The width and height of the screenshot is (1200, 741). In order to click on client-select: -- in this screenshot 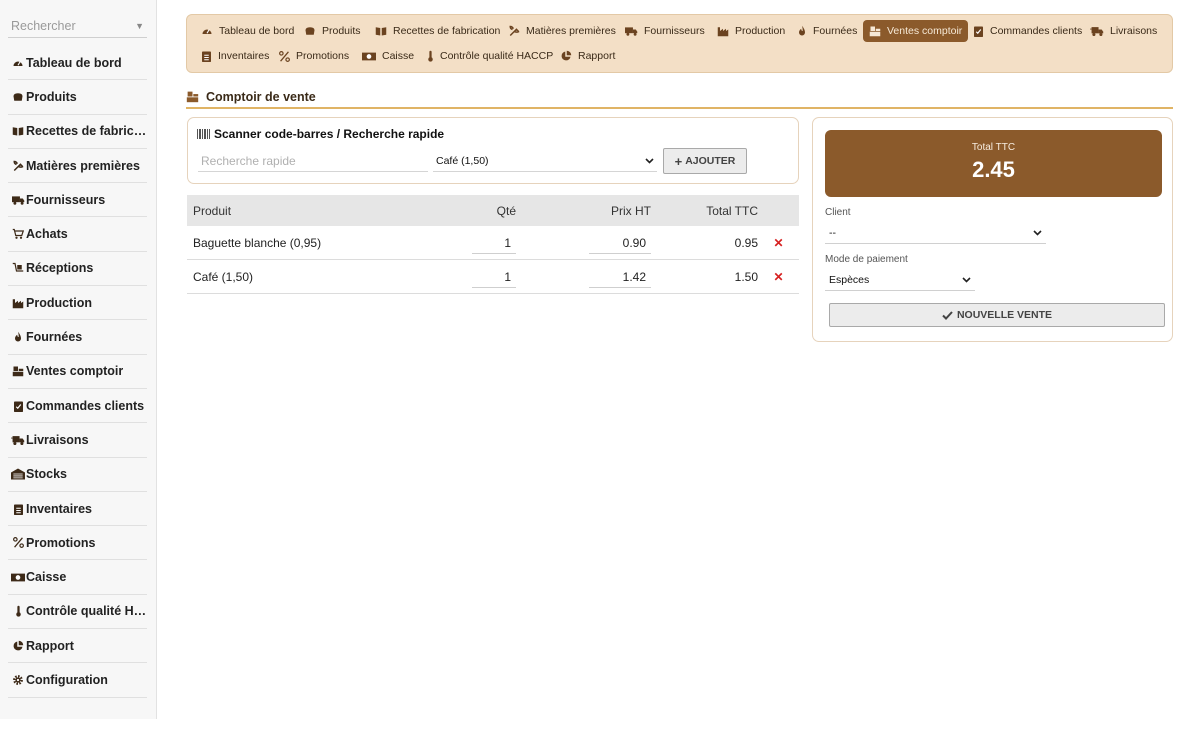, I will do `click(935, 233)`.